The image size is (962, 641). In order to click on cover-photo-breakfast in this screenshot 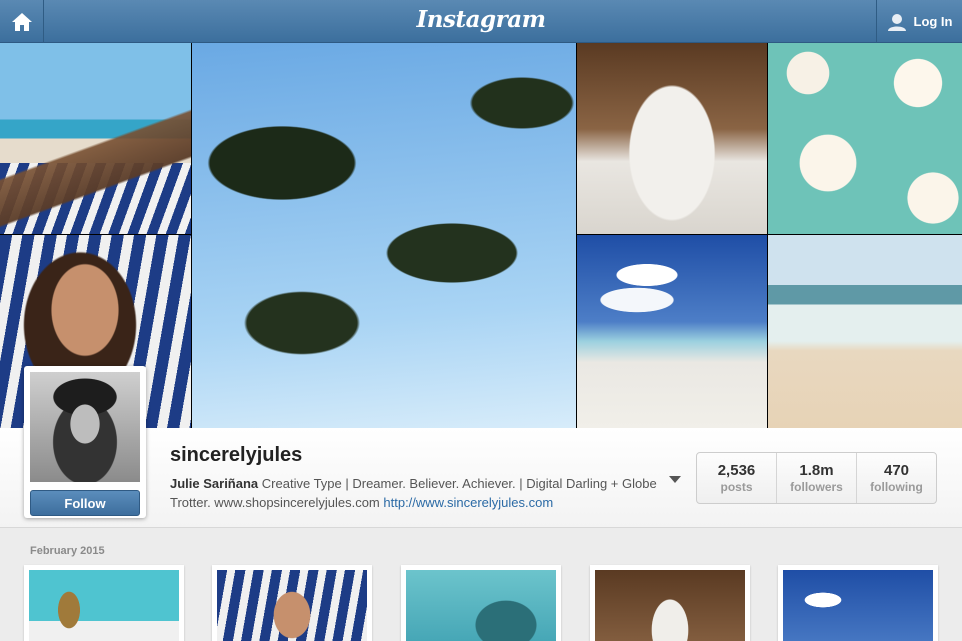, I will do `click(865, 138)`.